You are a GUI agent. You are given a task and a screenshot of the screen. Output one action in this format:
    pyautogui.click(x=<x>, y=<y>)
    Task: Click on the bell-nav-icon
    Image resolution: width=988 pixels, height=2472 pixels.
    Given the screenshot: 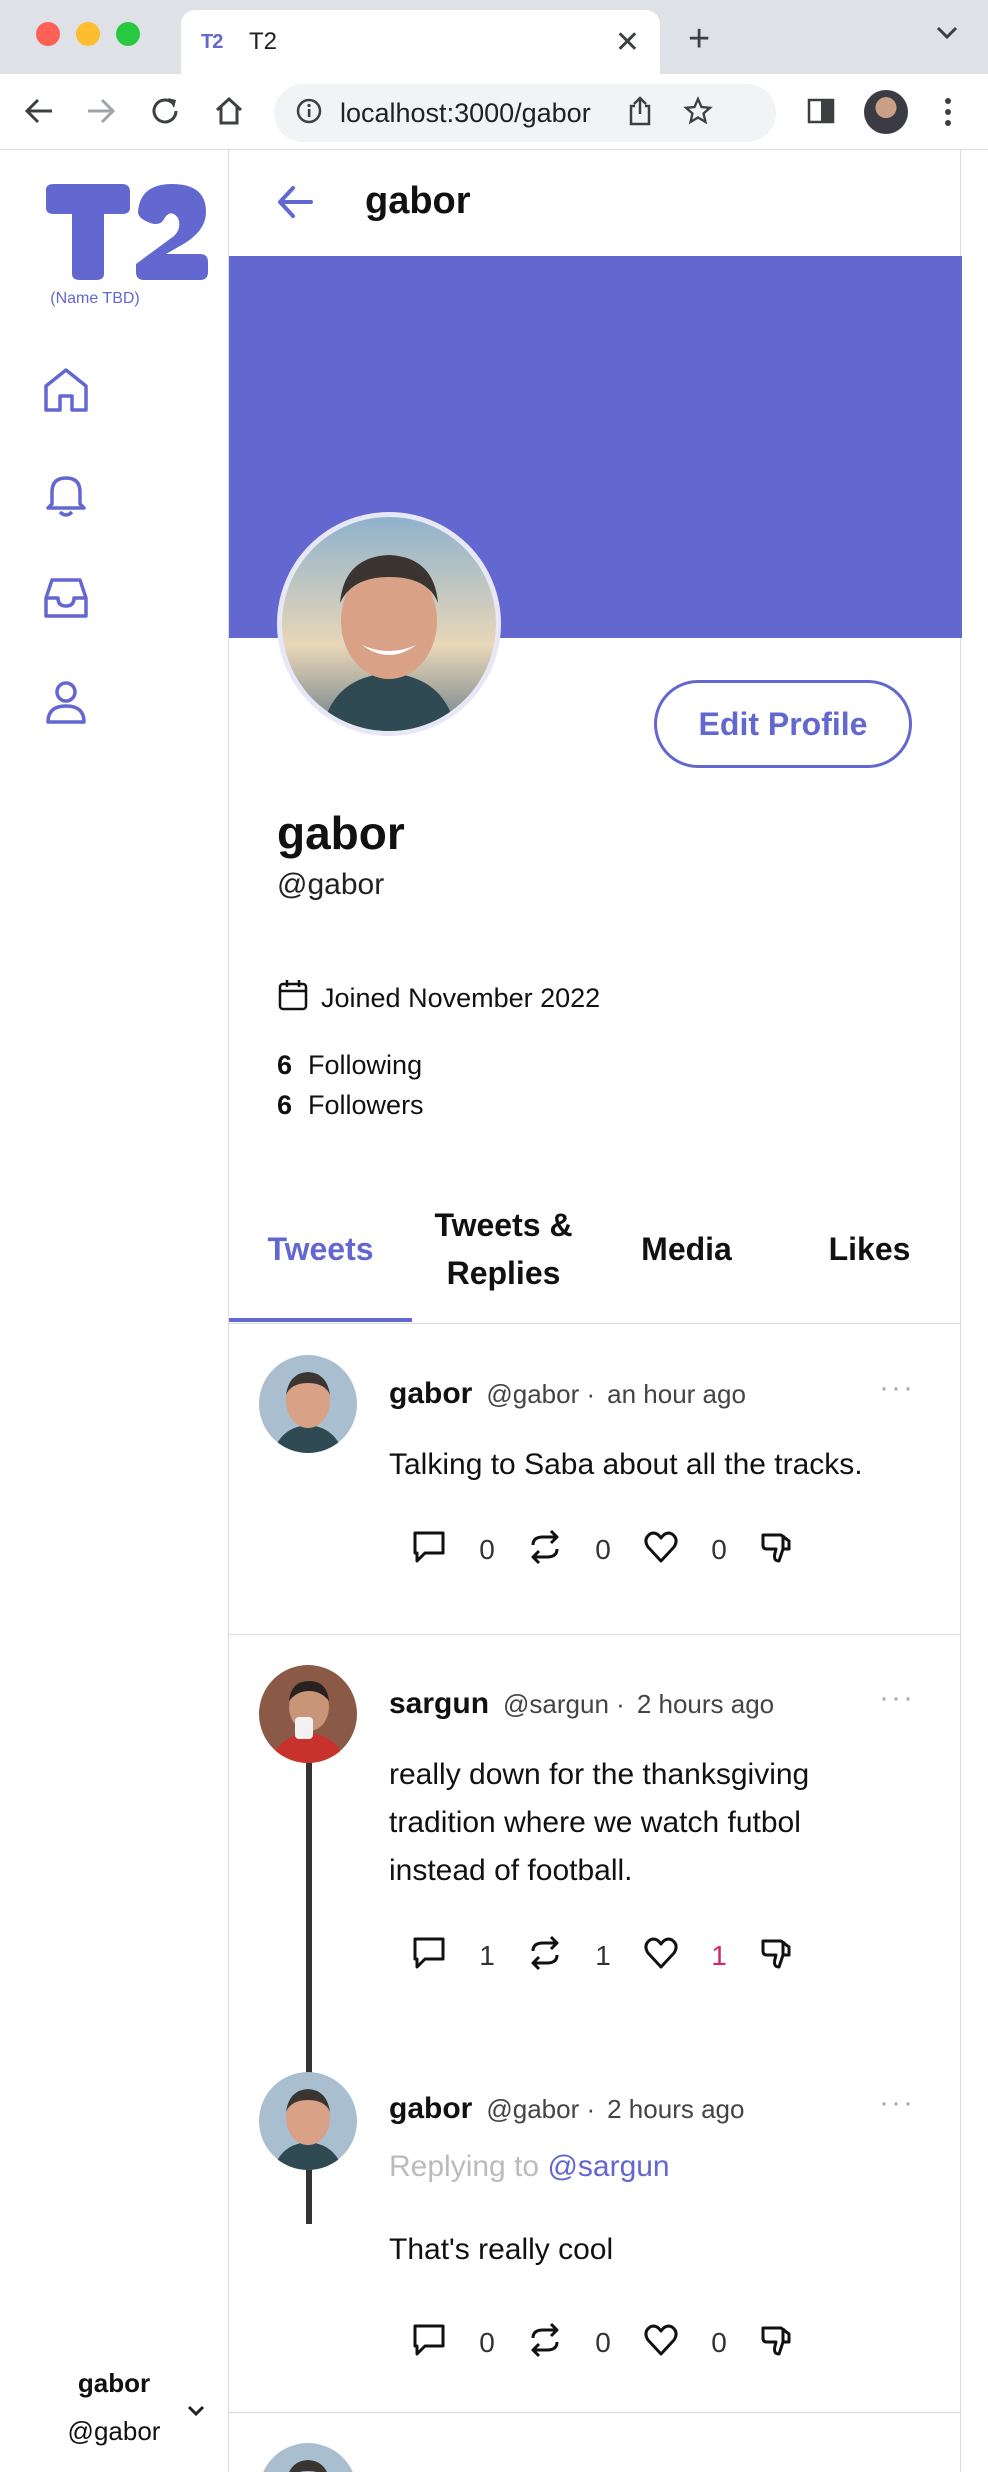 What is the action you would take?
    pyautogui.click(x=66, y=496)
    